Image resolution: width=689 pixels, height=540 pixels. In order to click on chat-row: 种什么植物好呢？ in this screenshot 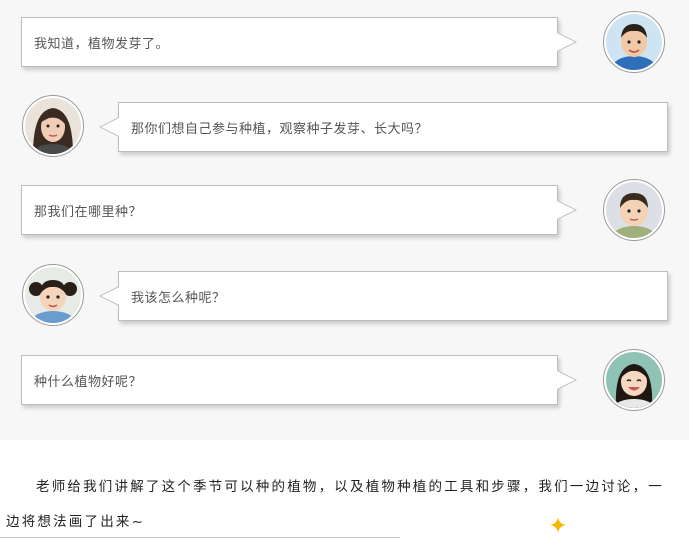, I will do `click(344, 381)`.